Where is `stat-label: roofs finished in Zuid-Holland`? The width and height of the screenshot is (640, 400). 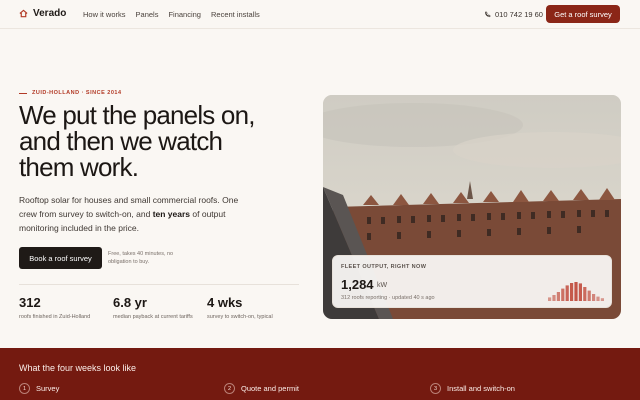
stat-label: roofs finished in Zuid-Holland is located at coordinates (55, 317).